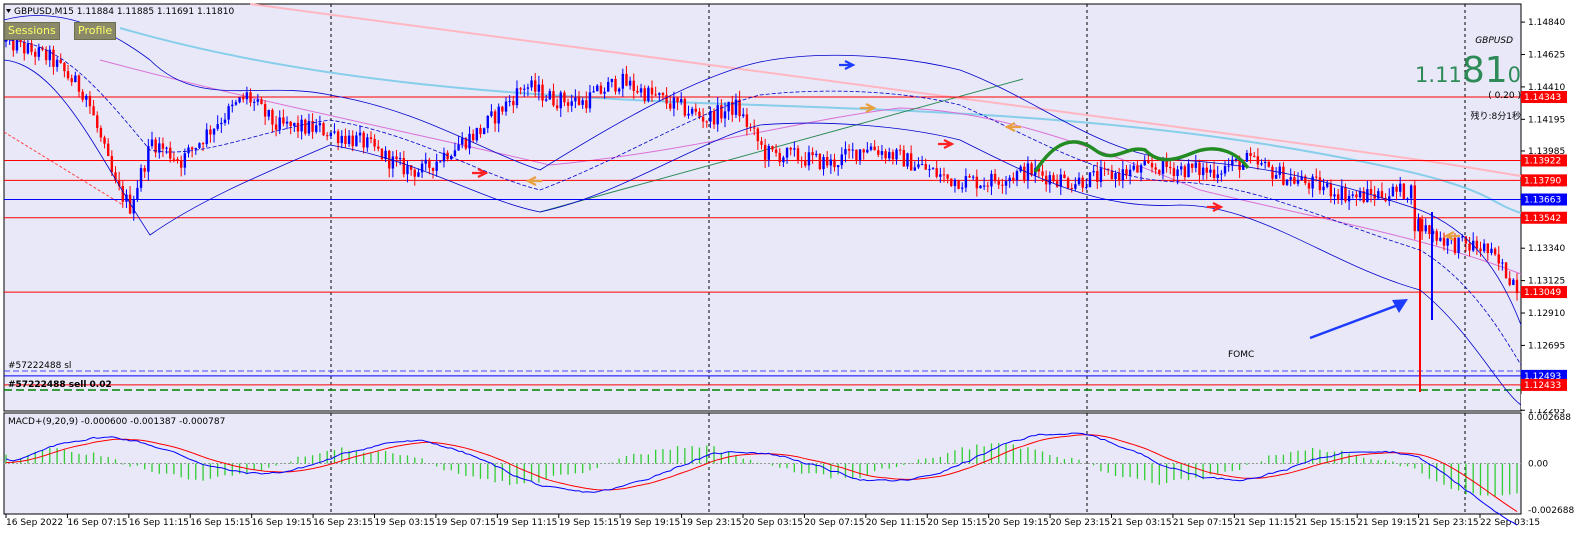 The height and width of the screenshot is (536, 1591). I want to click on fomc-label: FOMC, so click(1241, 355).